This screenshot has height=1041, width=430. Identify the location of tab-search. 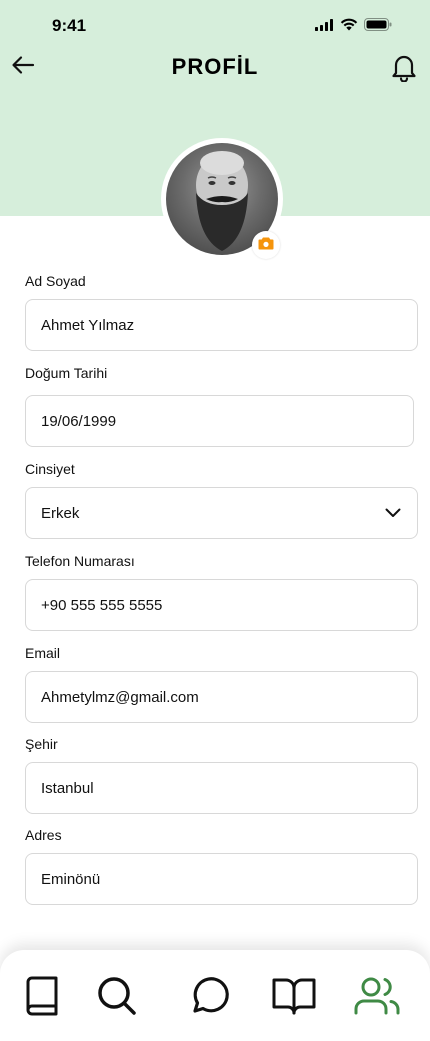
(117, 998).